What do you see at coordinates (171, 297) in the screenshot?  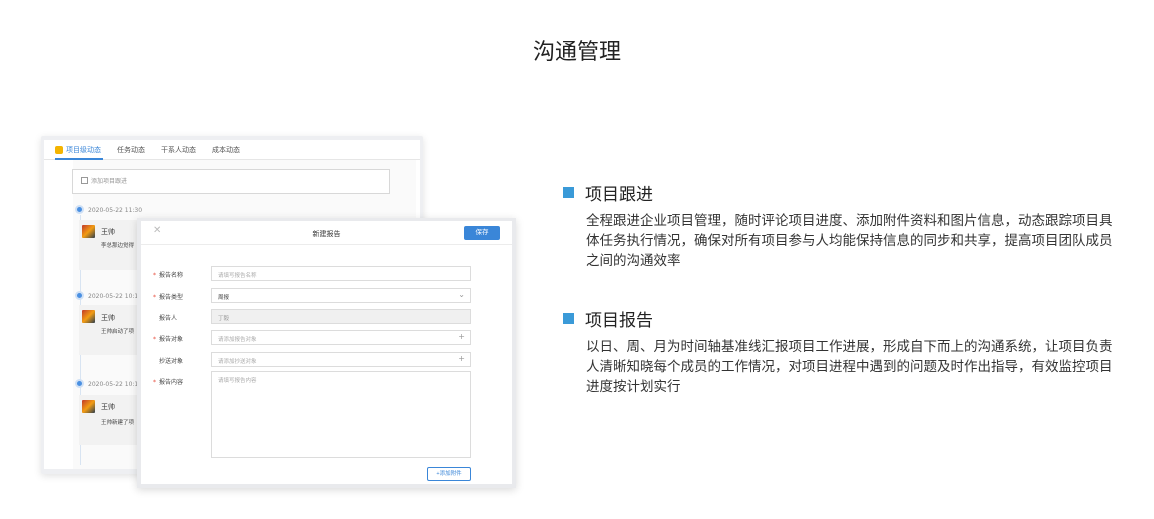 I see `label-text: 报告类型` at bounding box center [171, 297].